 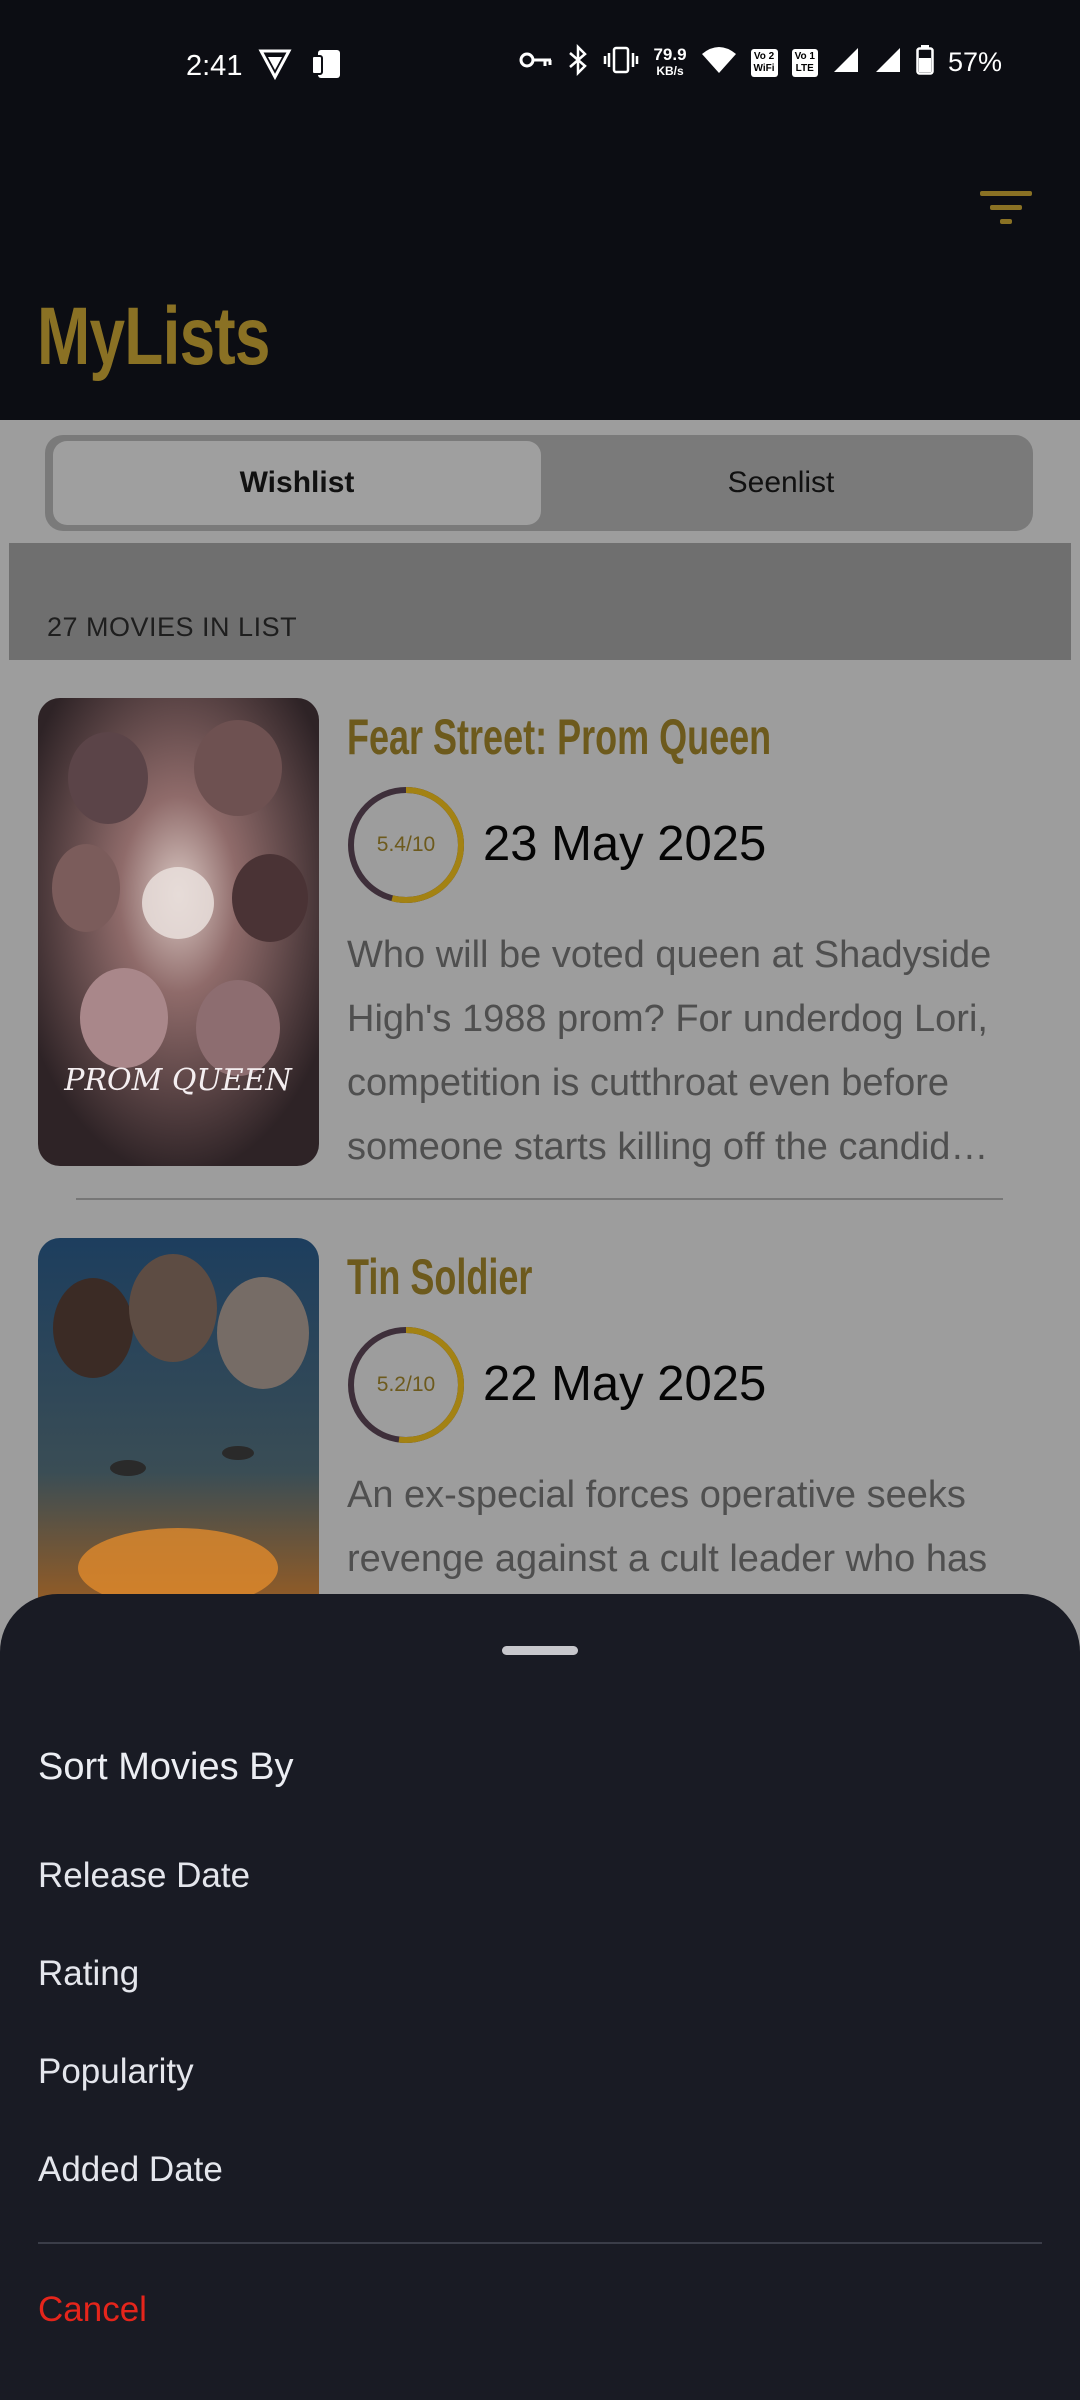 I want to click on tab-seenlist: Seenlist, so click(x=781, y=483).